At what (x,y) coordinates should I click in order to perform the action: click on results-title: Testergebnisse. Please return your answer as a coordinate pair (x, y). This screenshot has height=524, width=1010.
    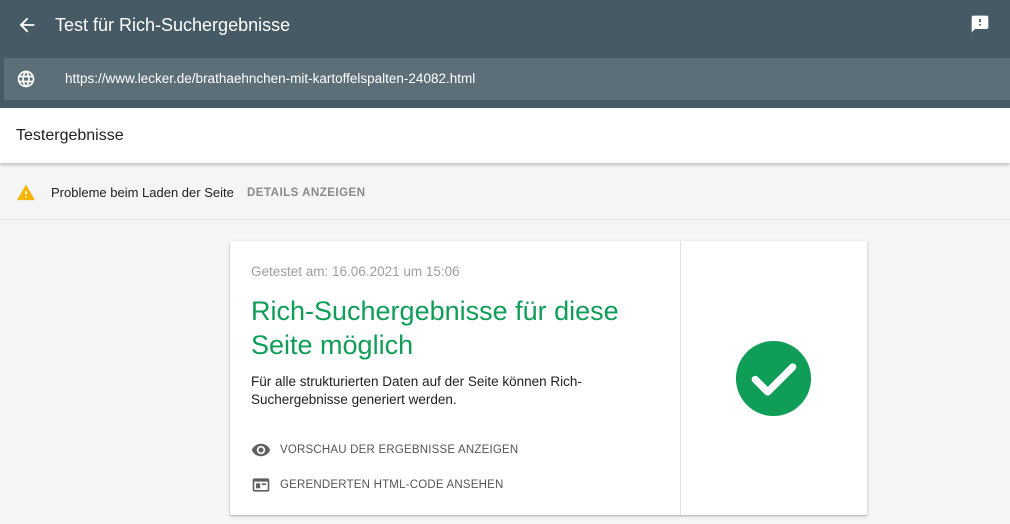
    Looking at the image, I should click on (70, 135).